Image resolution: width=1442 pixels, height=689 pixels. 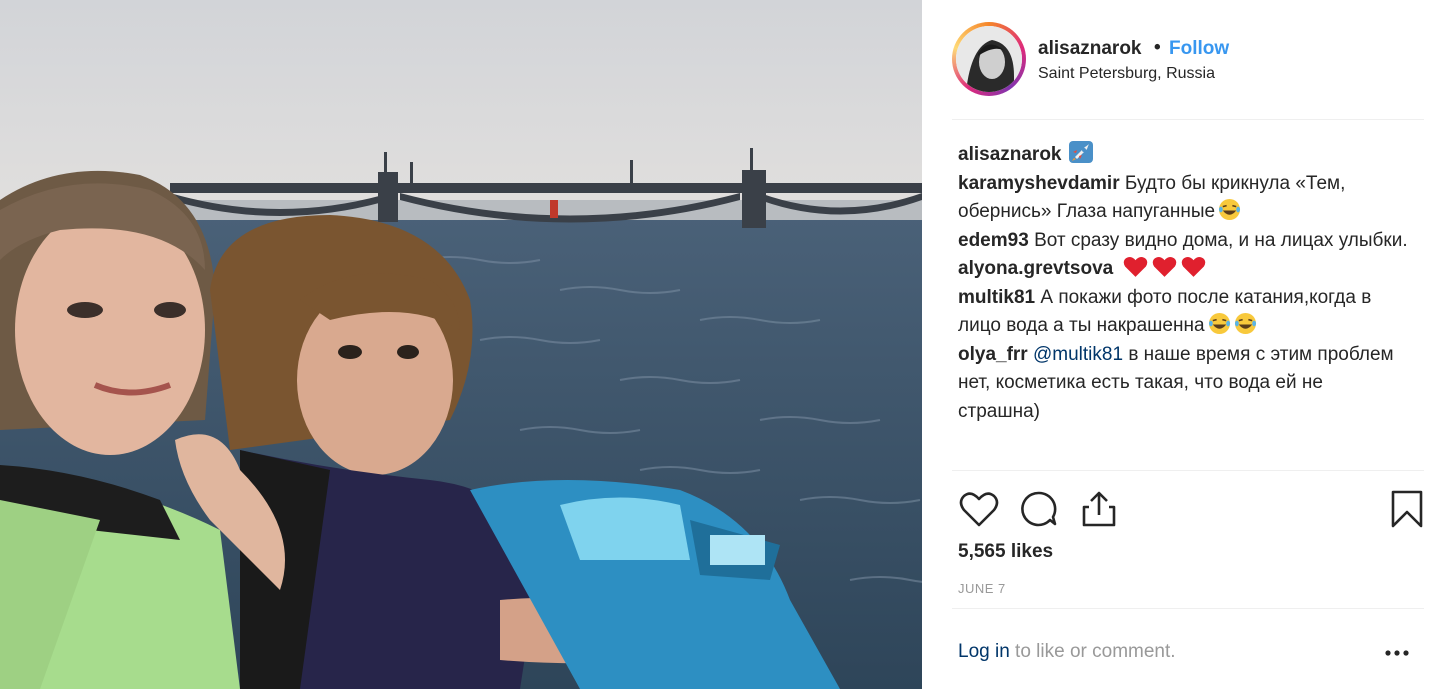 I want to click on comment-footer: Log in to like or comment., so click(x=1188, y=648).